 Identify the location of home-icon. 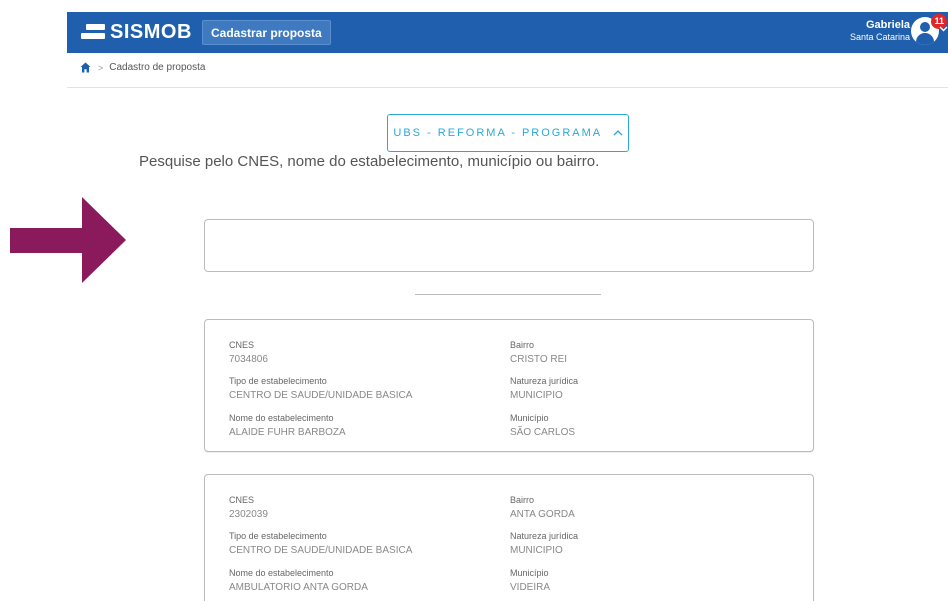
(85, 67).